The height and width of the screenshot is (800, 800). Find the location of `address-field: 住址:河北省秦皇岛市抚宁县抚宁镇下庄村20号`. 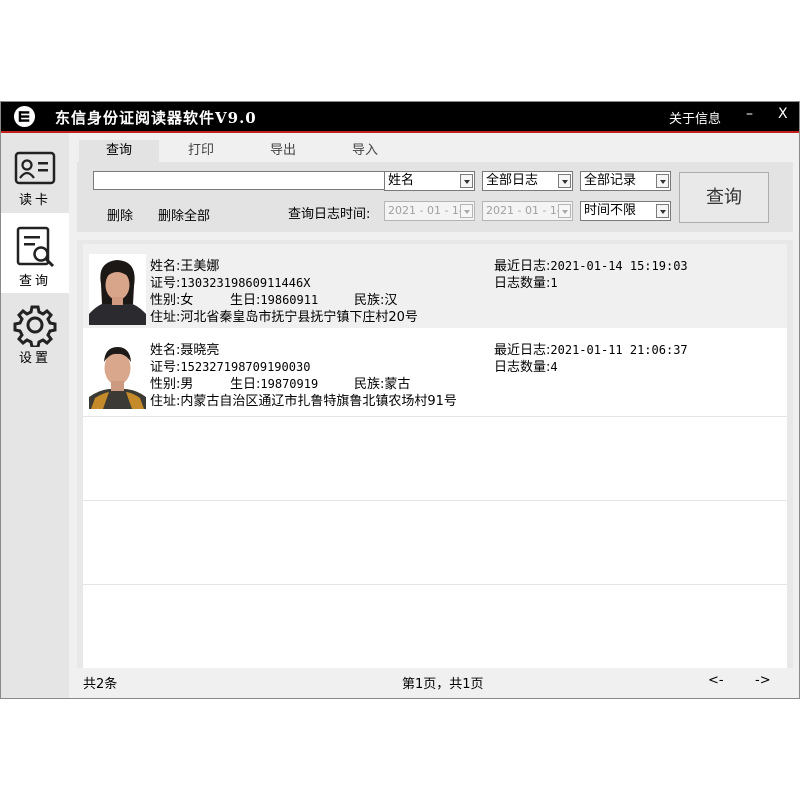

address-field: 住址:河北省秦皇岛市抚宁县抚宁镇下庄村20号 is located at coordinates (284, 315).